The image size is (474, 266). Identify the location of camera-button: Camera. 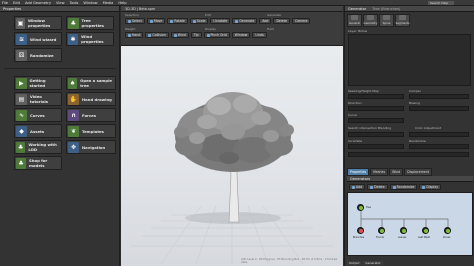
(301, 21).